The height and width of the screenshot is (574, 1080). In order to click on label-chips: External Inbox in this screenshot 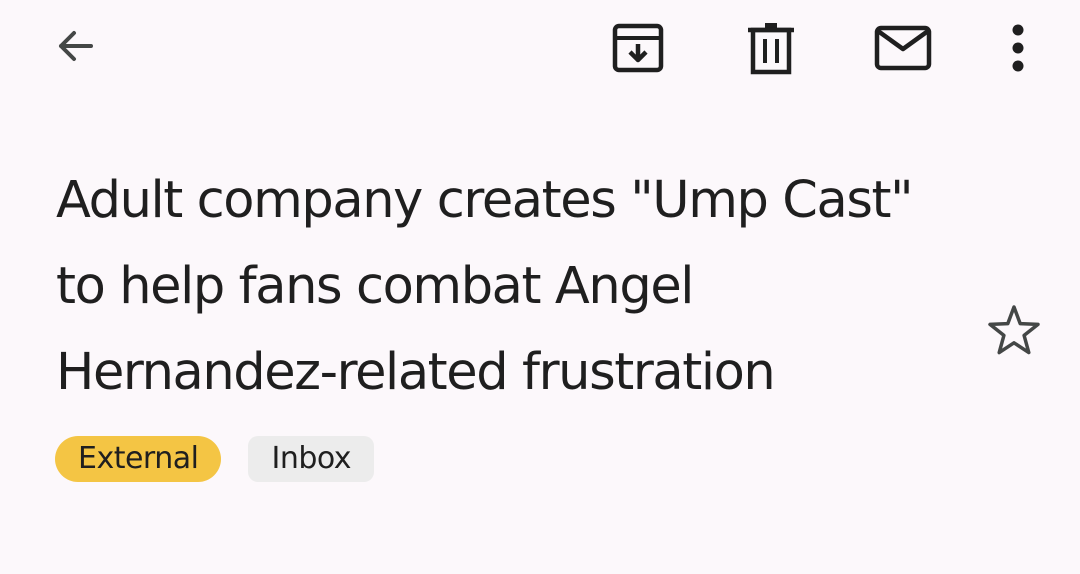, I will do `click(215, 459)`.